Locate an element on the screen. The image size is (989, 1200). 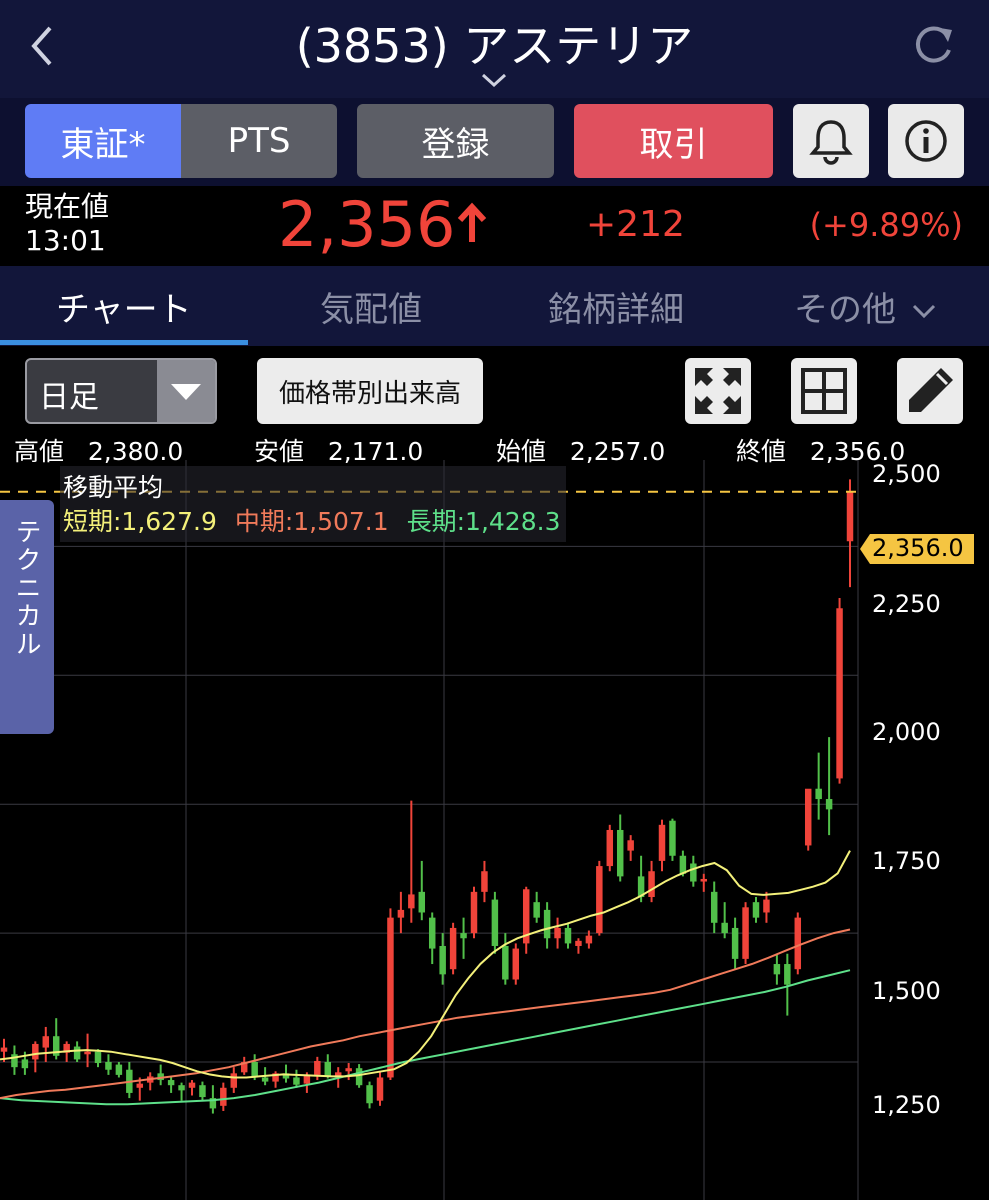
current-price-tag-value: 2,356.0 is located at coordinates (918, 548).